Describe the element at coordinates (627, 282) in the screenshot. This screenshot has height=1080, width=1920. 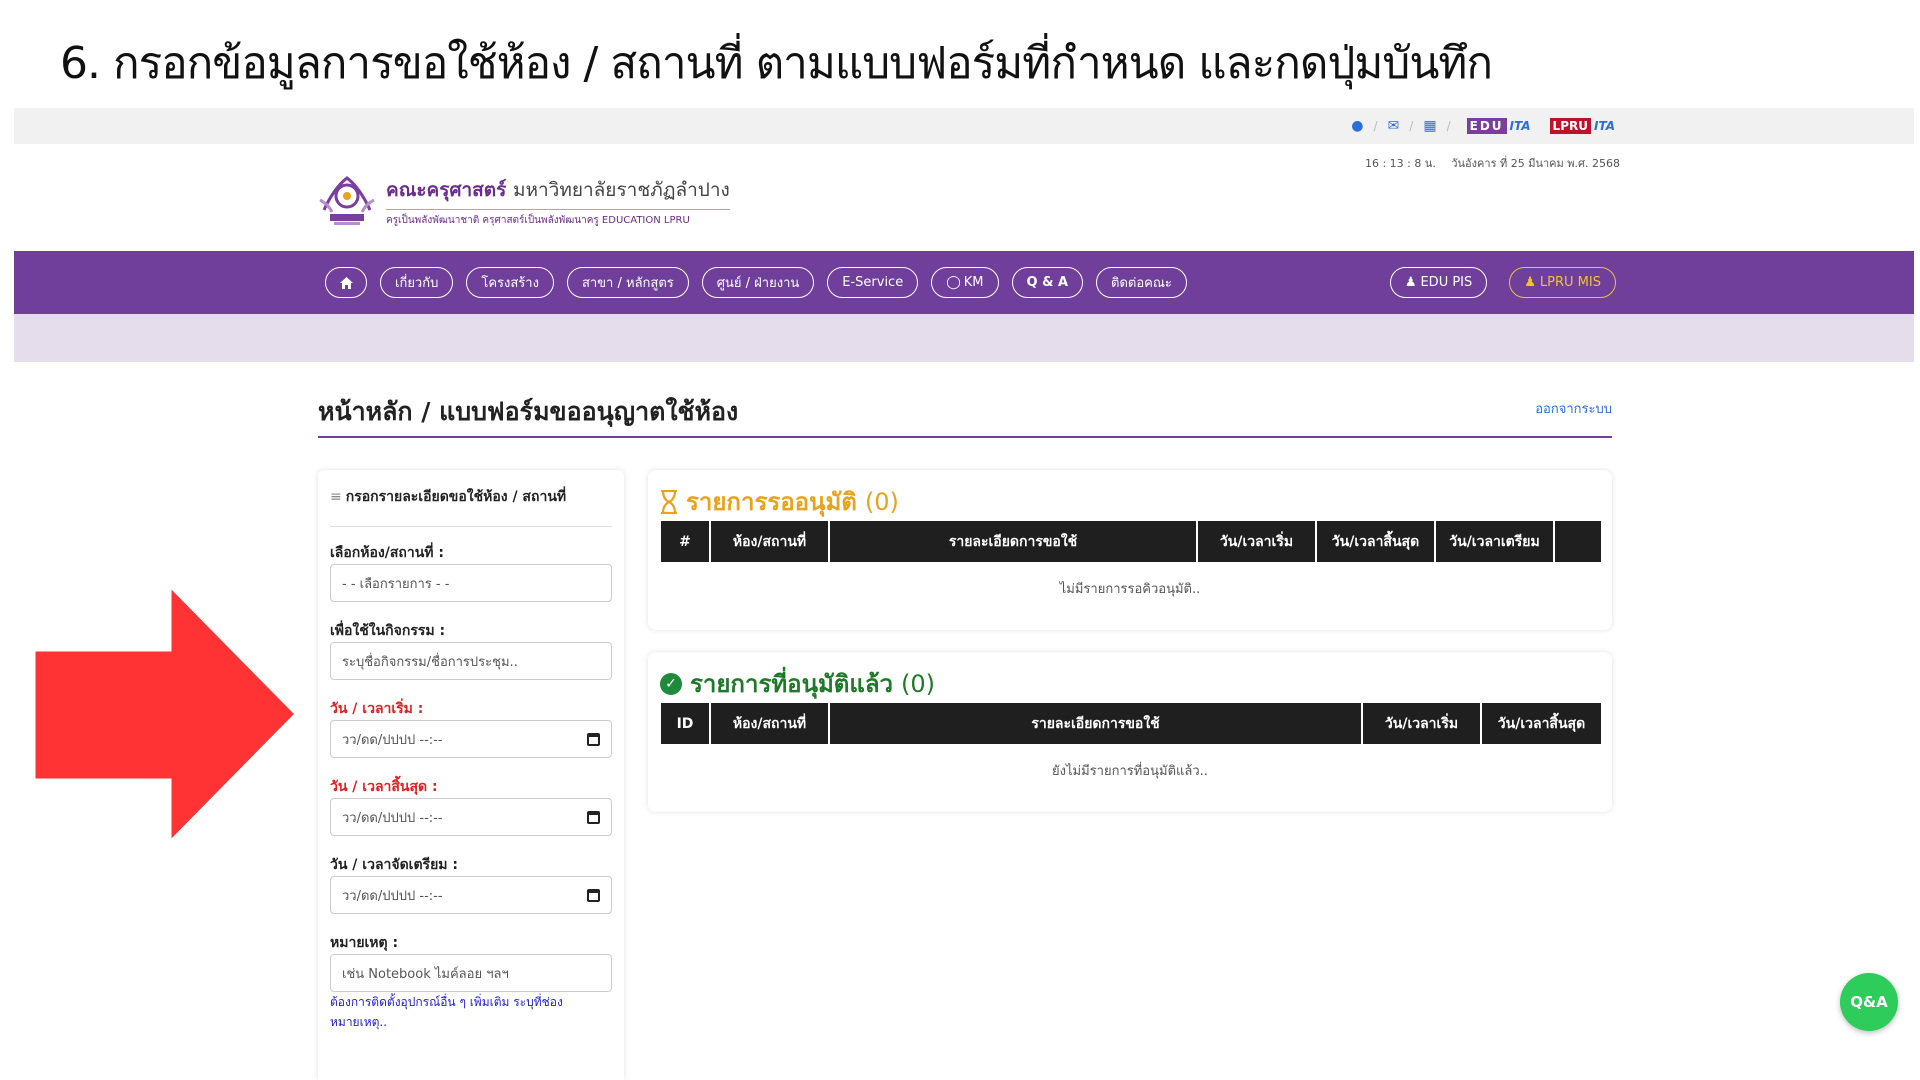
I see `nav-item-programs: สาขา / หลักสูตร` at that location.